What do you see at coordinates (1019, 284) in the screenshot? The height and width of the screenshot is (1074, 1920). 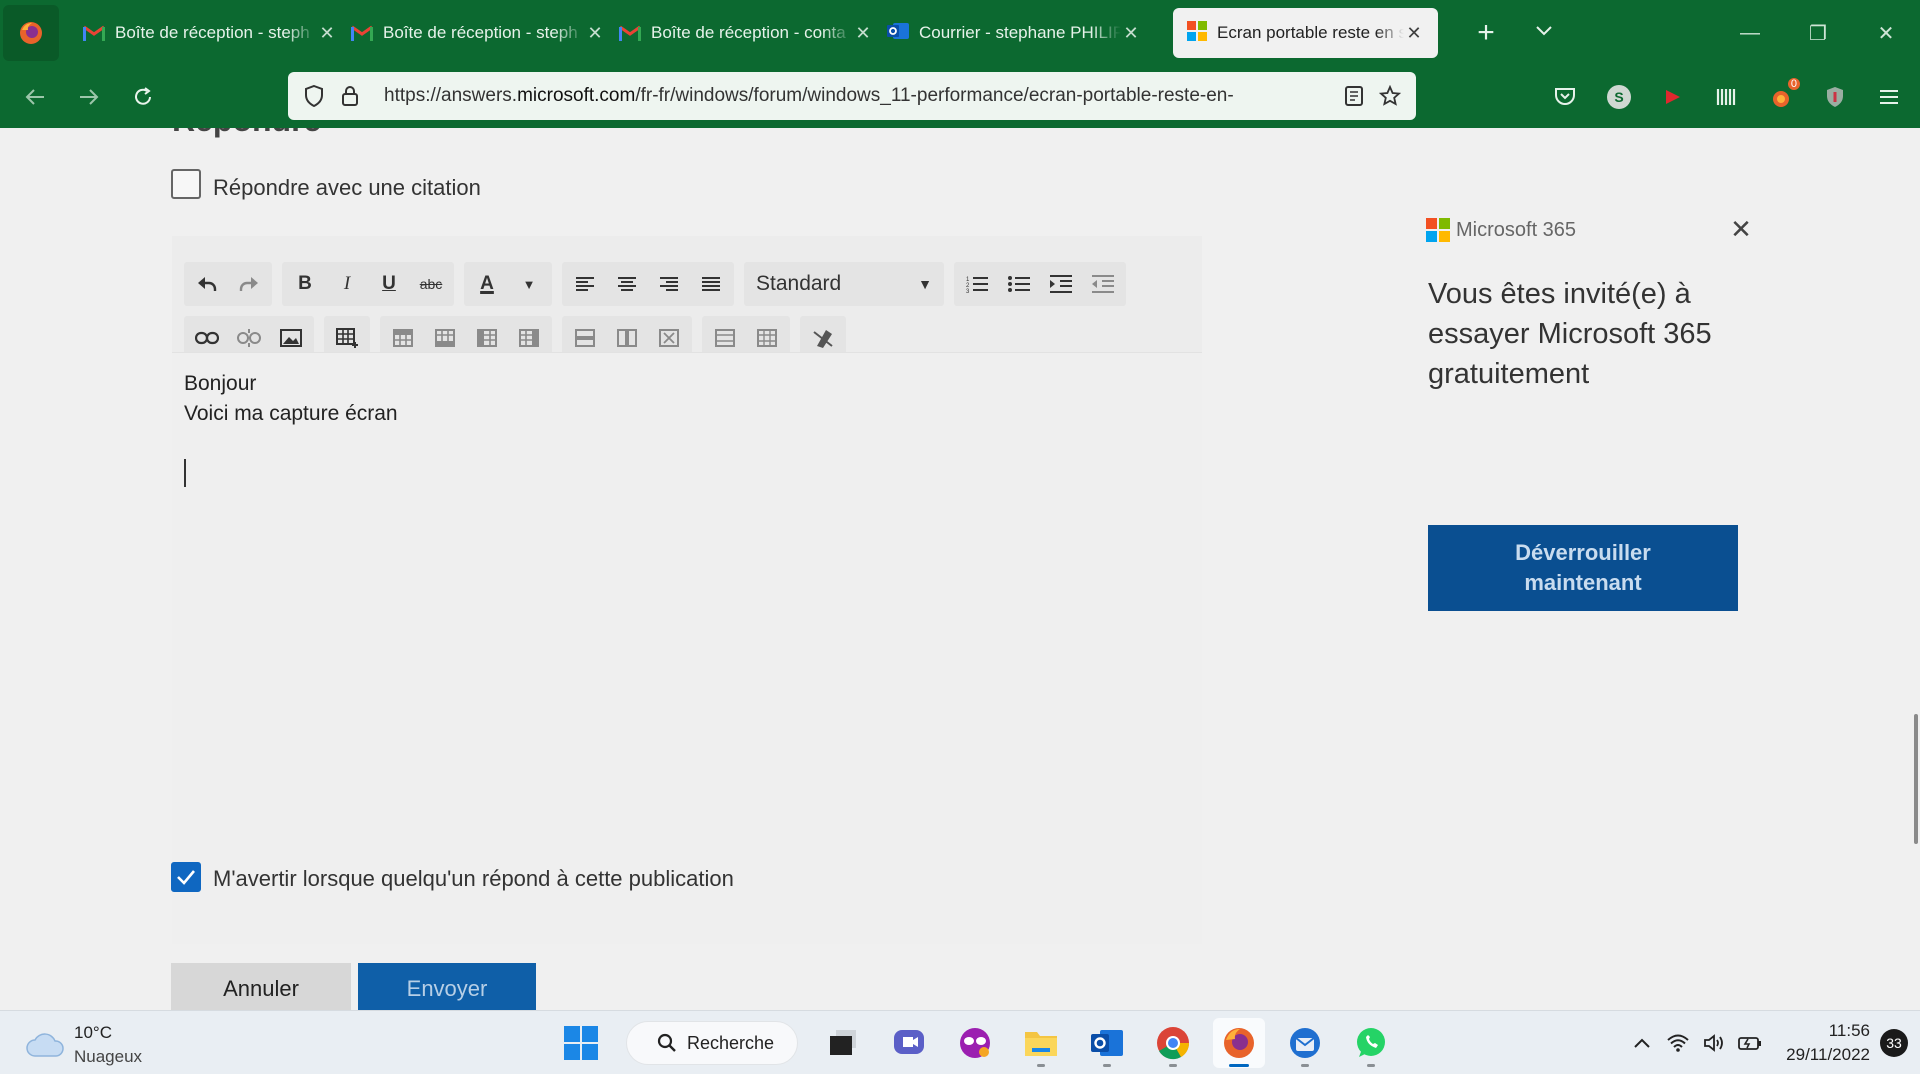 I see `bullet-list-icon` at bounding box center [1019, 284].